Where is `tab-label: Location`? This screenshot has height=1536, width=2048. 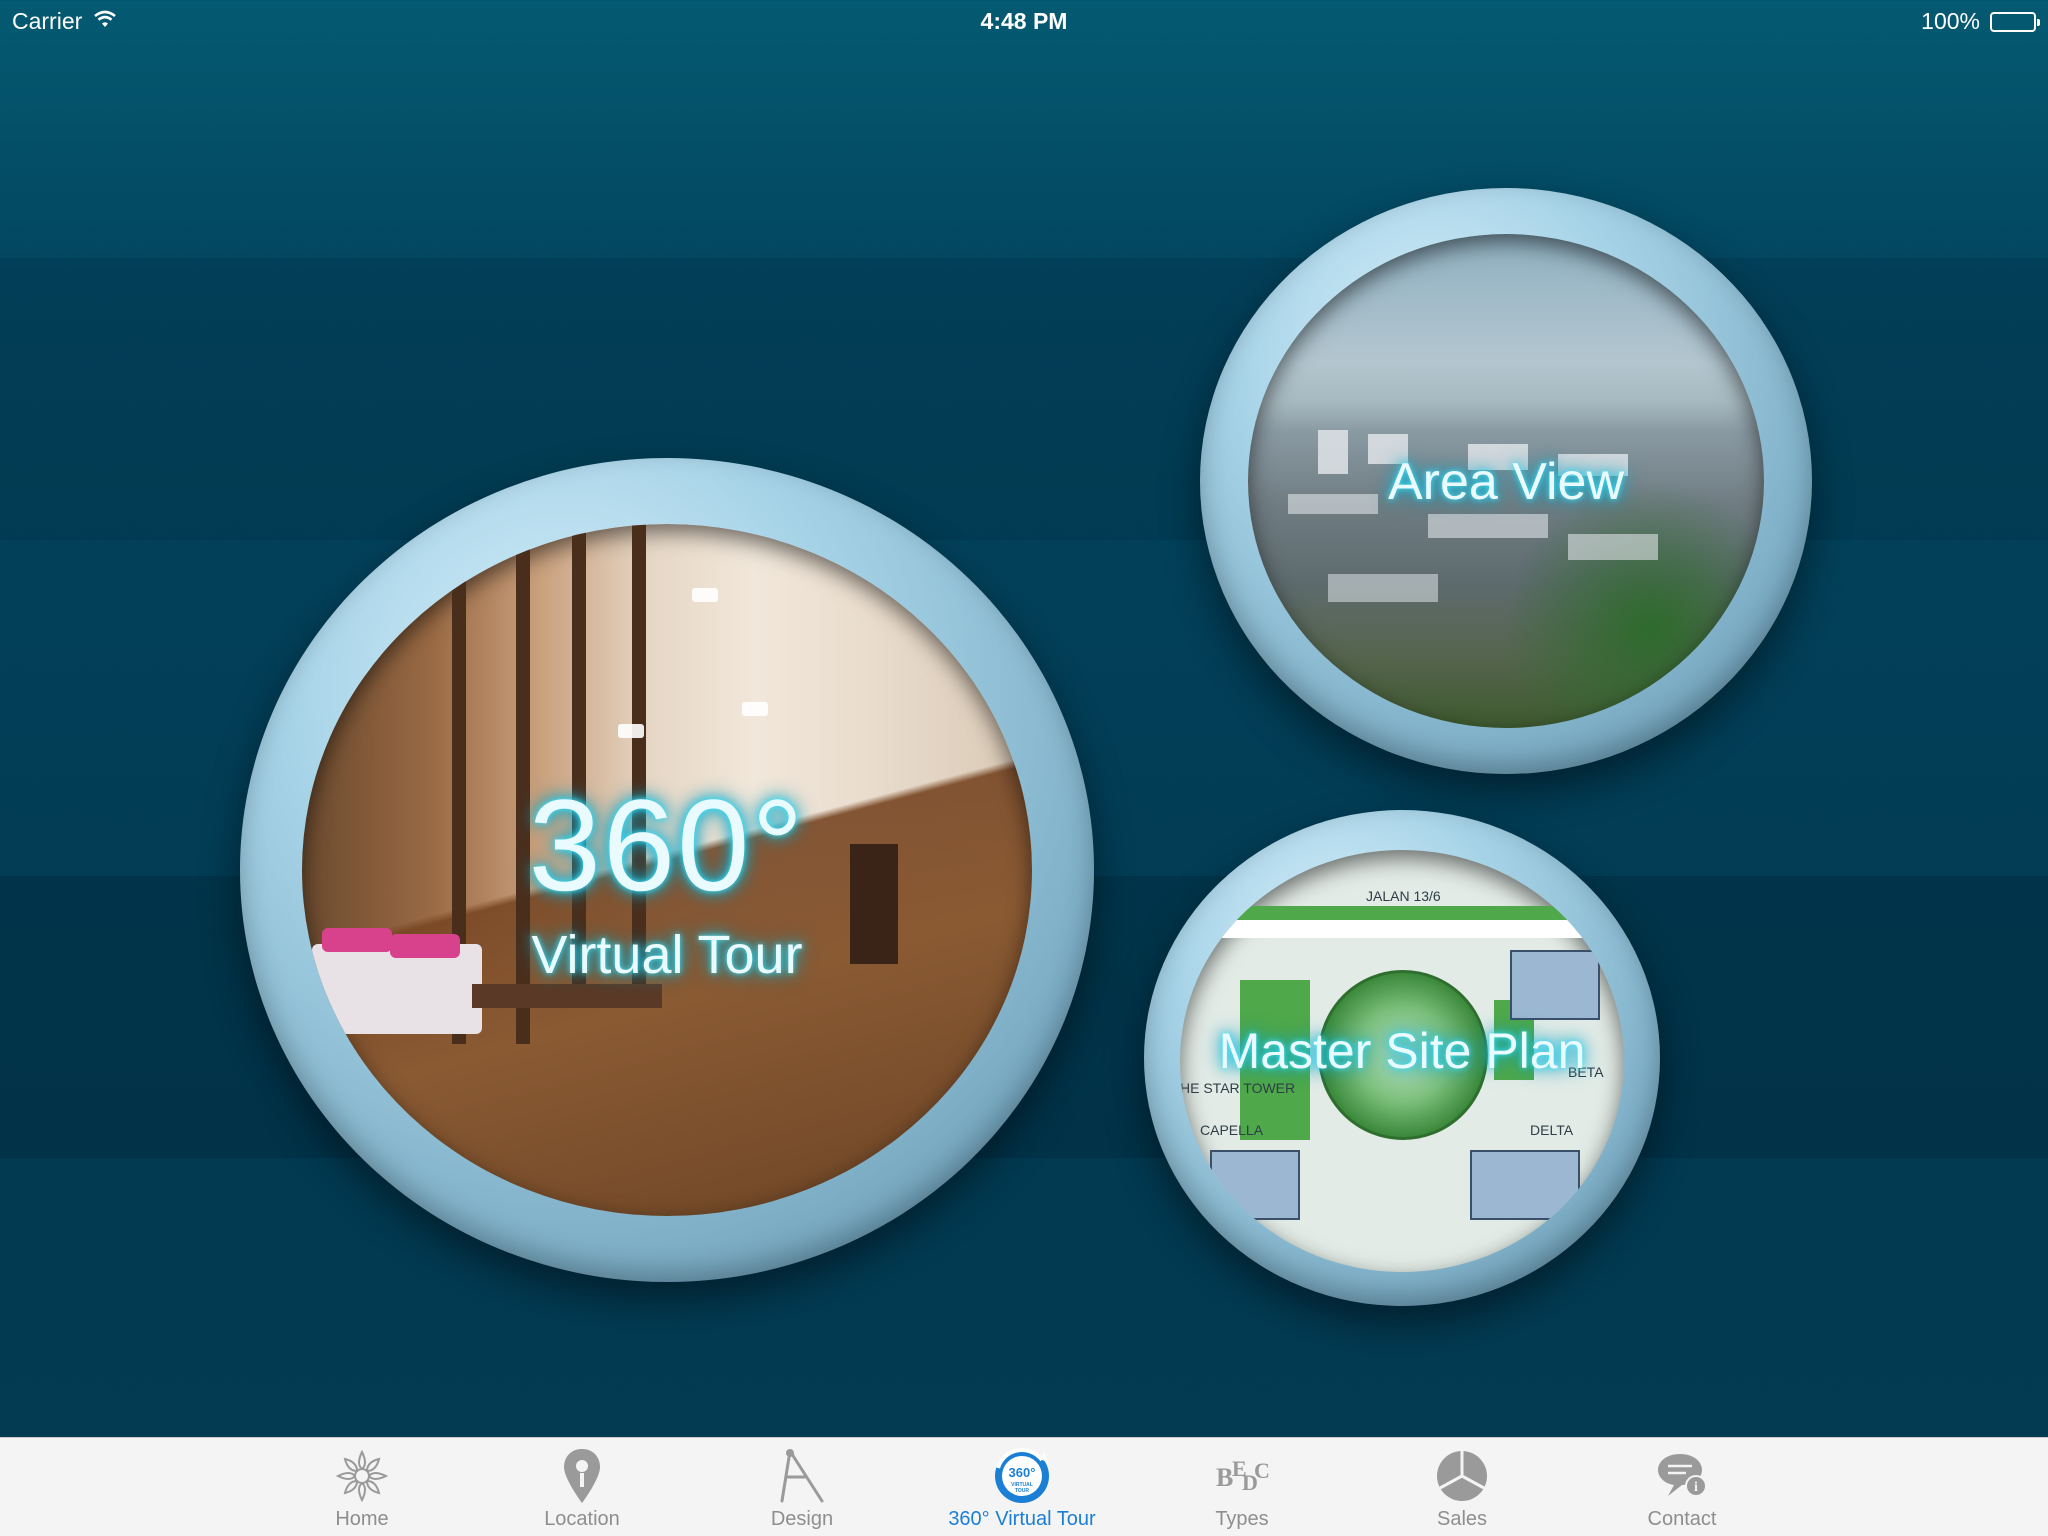
tab-label: Location is located at coordinates (582, 1519).